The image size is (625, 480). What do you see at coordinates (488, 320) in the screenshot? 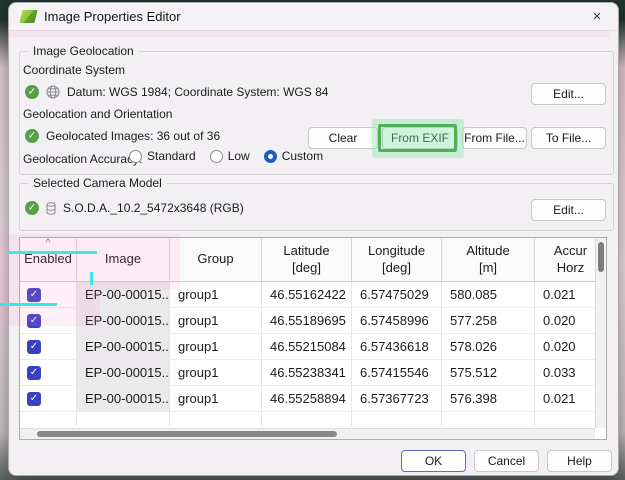
I see `cell-altitude: 577.258` at bounding box center [488, 320].